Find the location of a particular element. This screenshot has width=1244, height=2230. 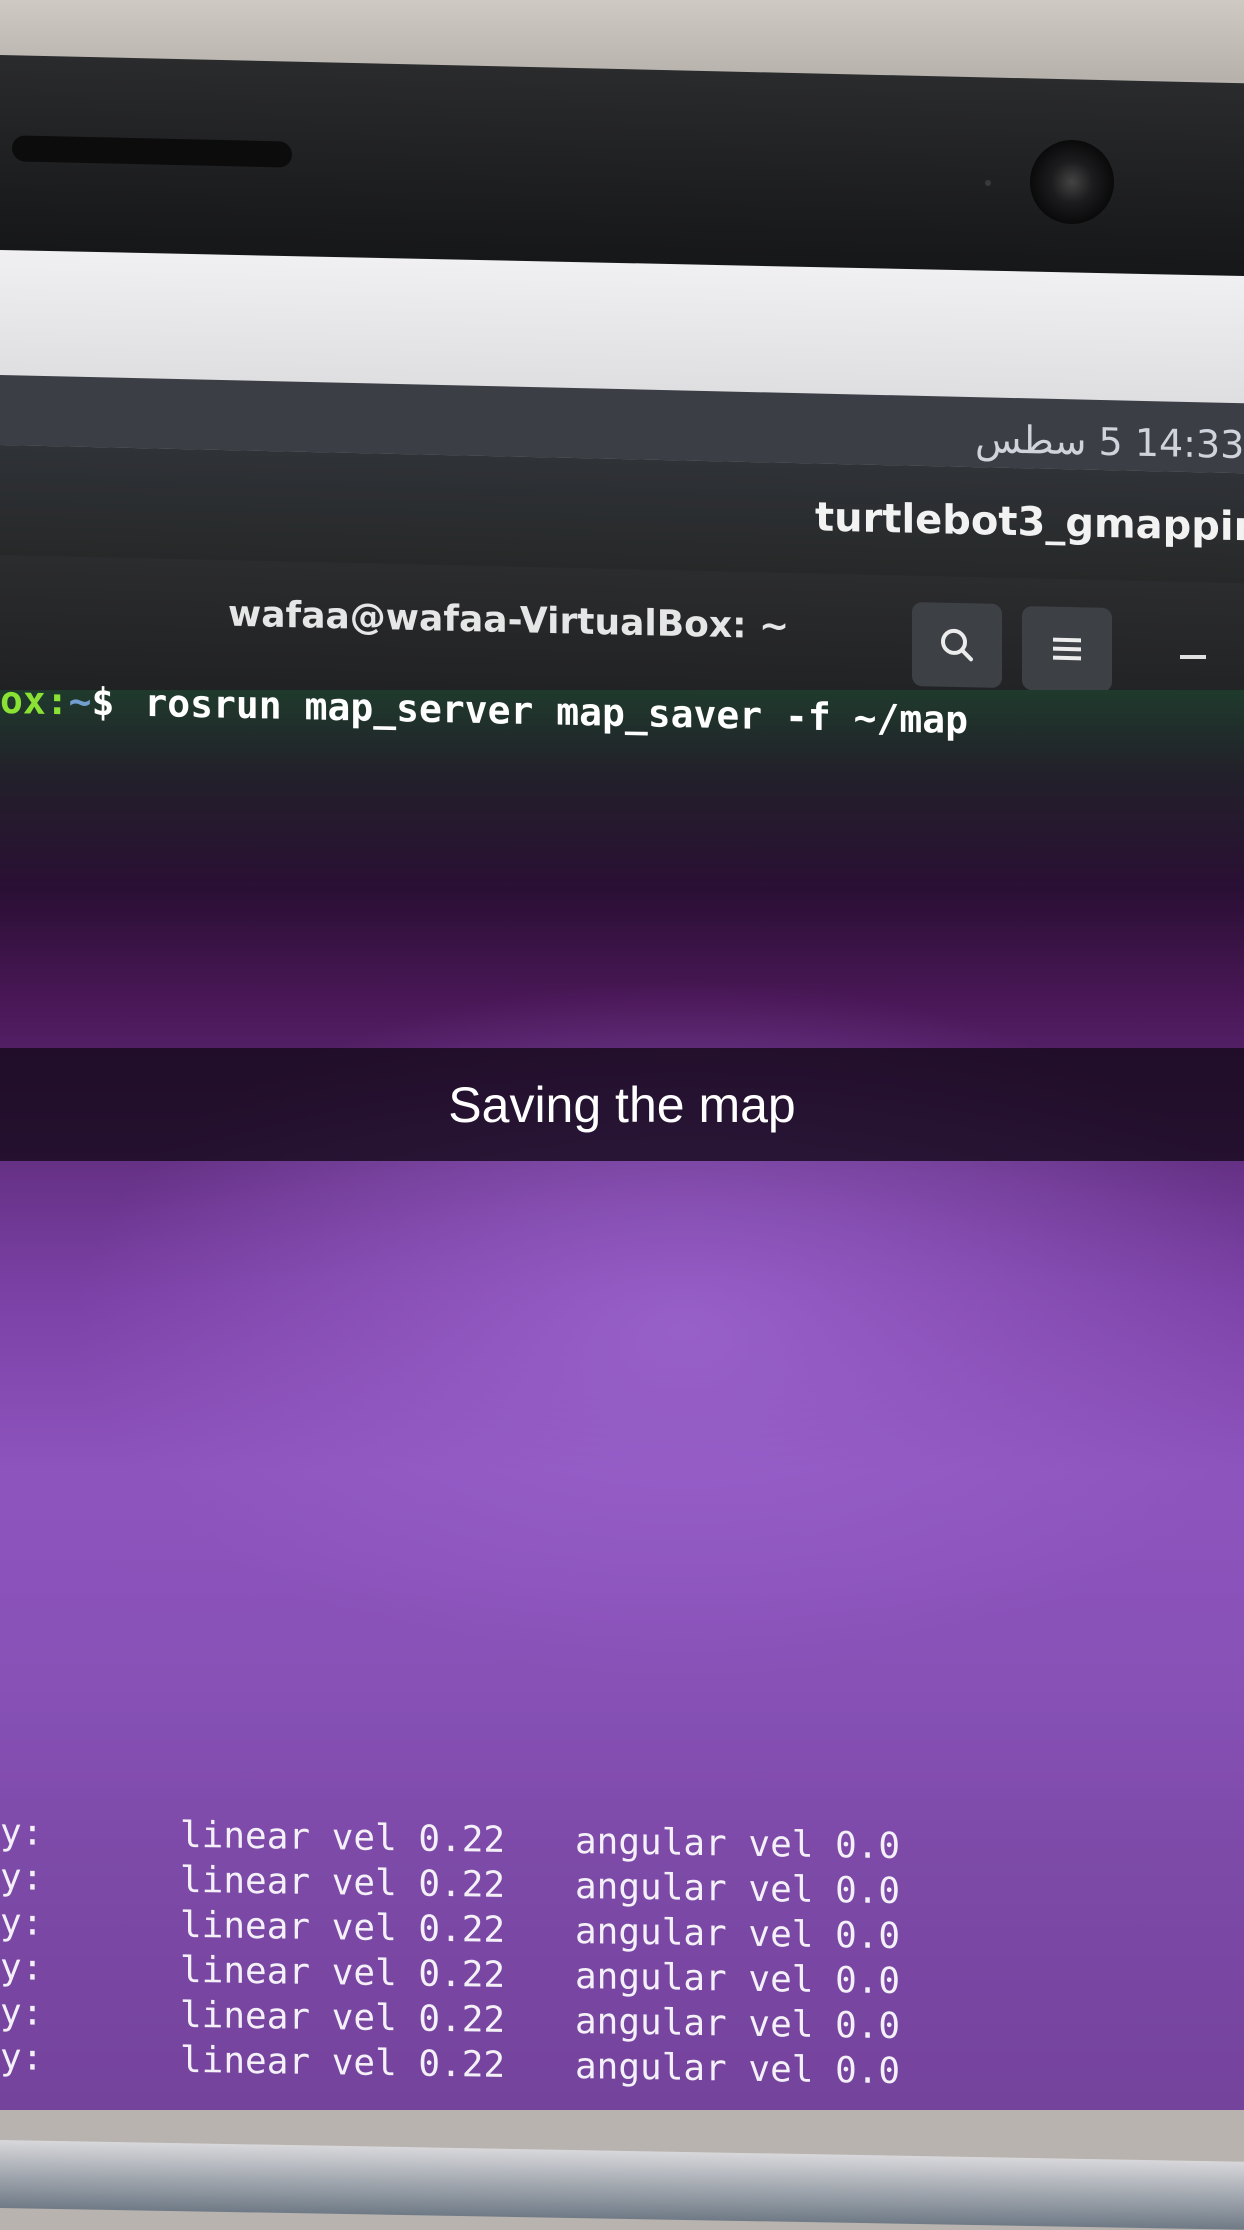

camera-indicator is located at coordinates (988, 183).